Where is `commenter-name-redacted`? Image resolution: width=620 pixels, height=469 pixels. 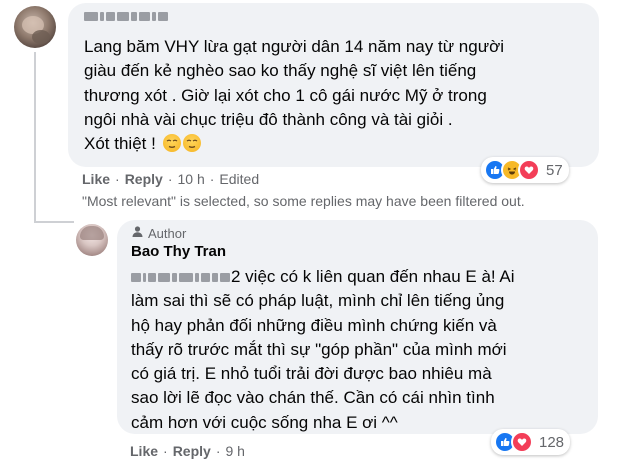
commenter-name-redacted is located at coordinates (126, 16).